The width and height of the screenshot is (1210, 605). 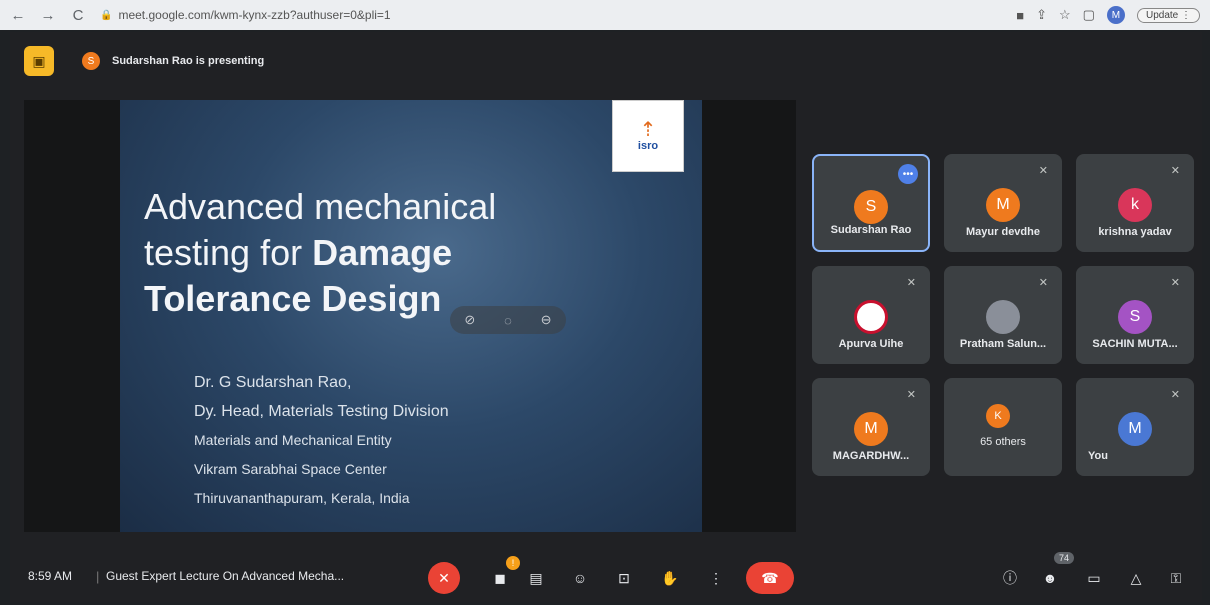 What do you see at coordinates (770, 578) in the screenshot?
I see `leave-call-button: ☎` at bounding box center [770, 578].